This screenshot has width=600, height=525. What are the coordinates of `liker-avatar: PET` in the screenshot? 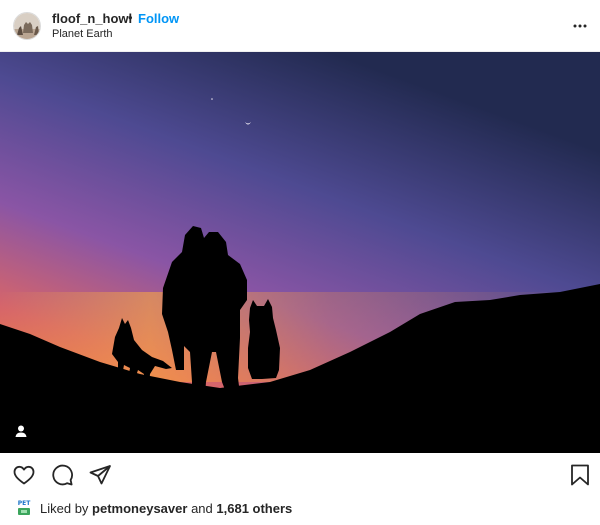 It's located at (24, 508).